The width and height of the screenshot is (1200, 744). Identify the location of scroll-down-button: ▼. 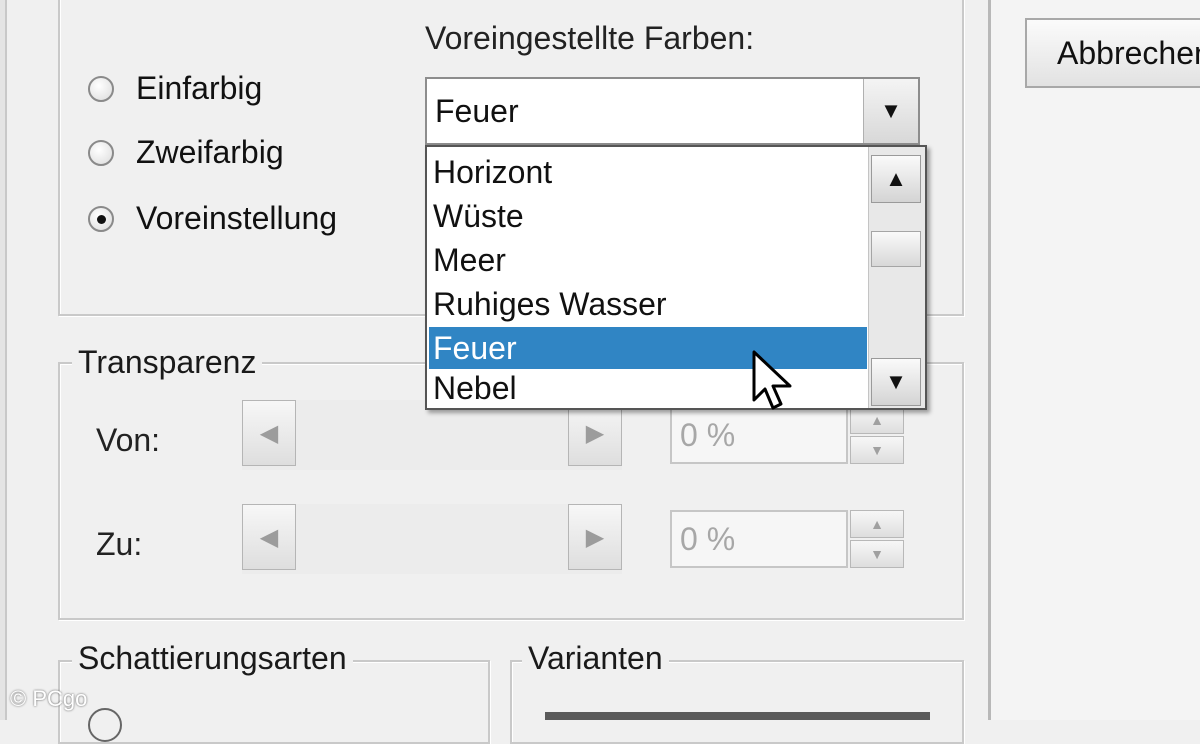
(896, 382).